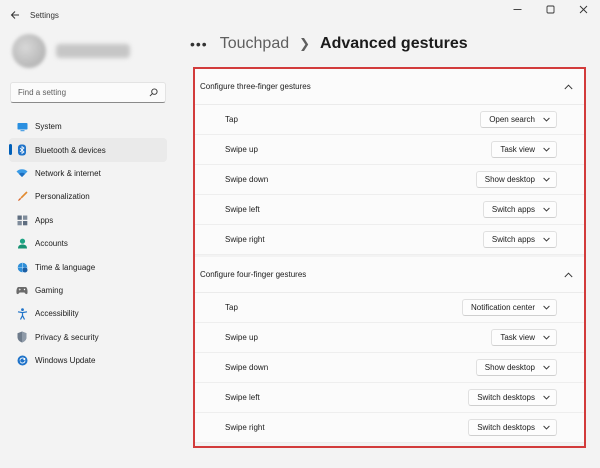 This screenshot has width=600, height=468. I want to click on four-finger-gesture-row: Tap Notification center, so click(389, 308).